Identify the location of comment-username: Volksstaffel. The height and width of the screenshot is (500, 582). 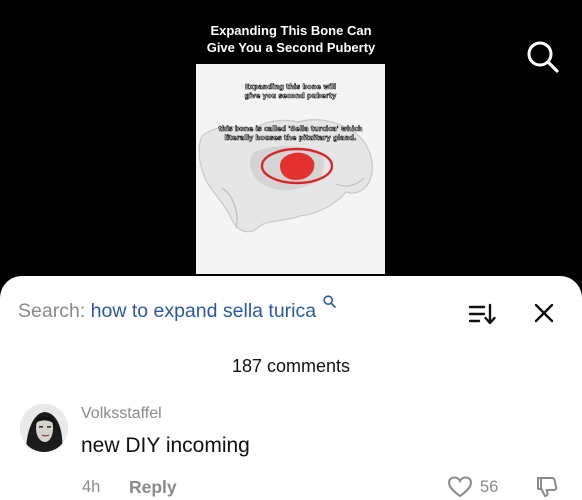
(121, 414).